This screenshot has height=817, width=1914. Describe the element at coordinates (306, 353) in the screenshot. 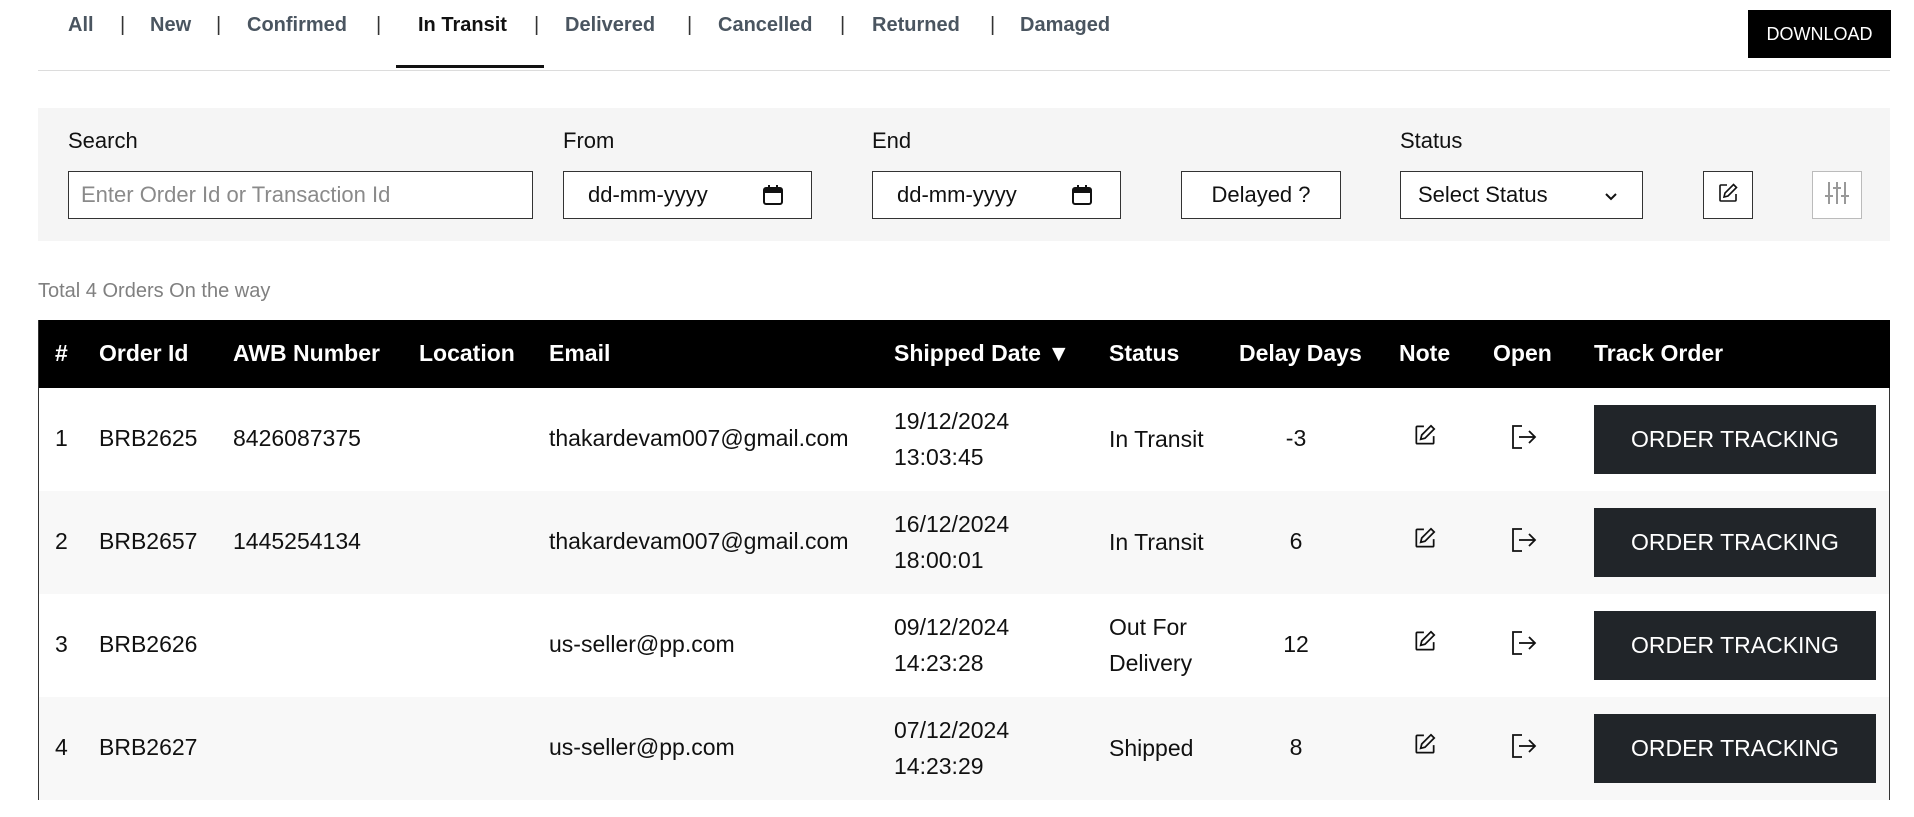

I see `header-awb: AWB Number` at that location.